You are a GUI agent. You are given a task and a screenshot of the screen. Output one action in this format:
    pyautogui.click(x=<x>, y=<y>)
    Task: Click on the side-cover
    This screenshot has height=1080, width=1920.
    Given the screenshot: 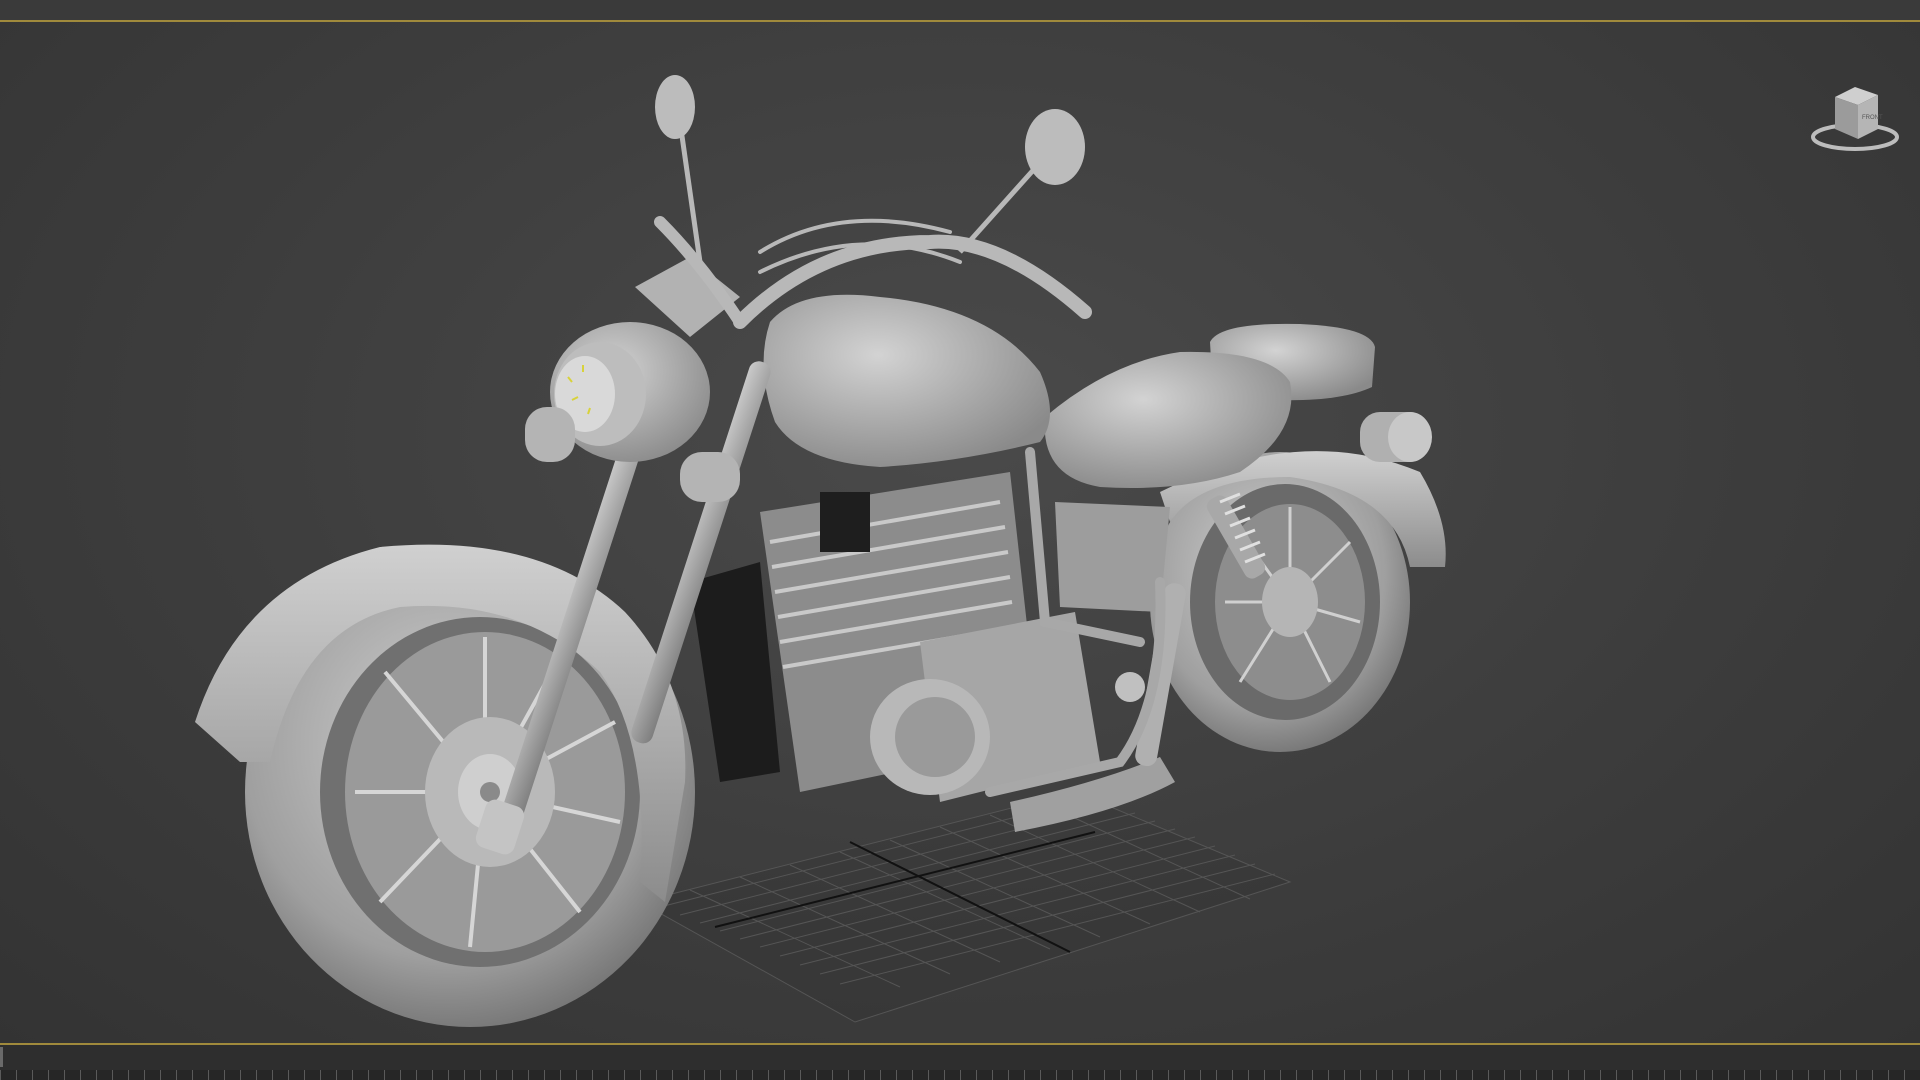 What is the action you would take?
    pyautogui.click(x=1112, y=557)
    